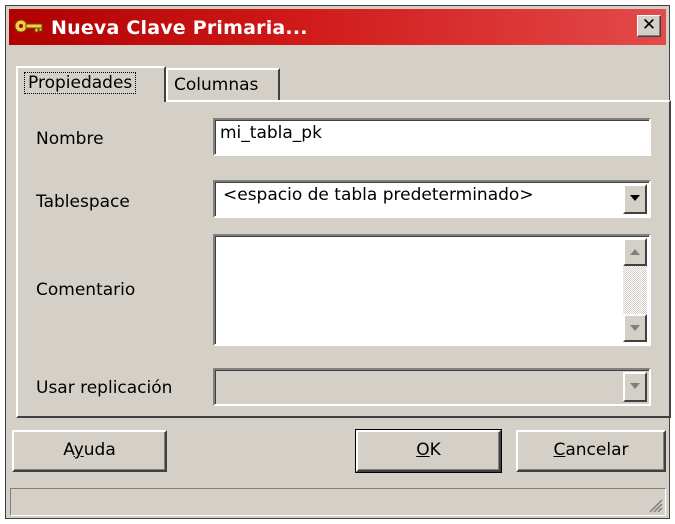  Describe the element at coordinates (432, 387) in the screenshot. I see `replicacion-select` at that location.